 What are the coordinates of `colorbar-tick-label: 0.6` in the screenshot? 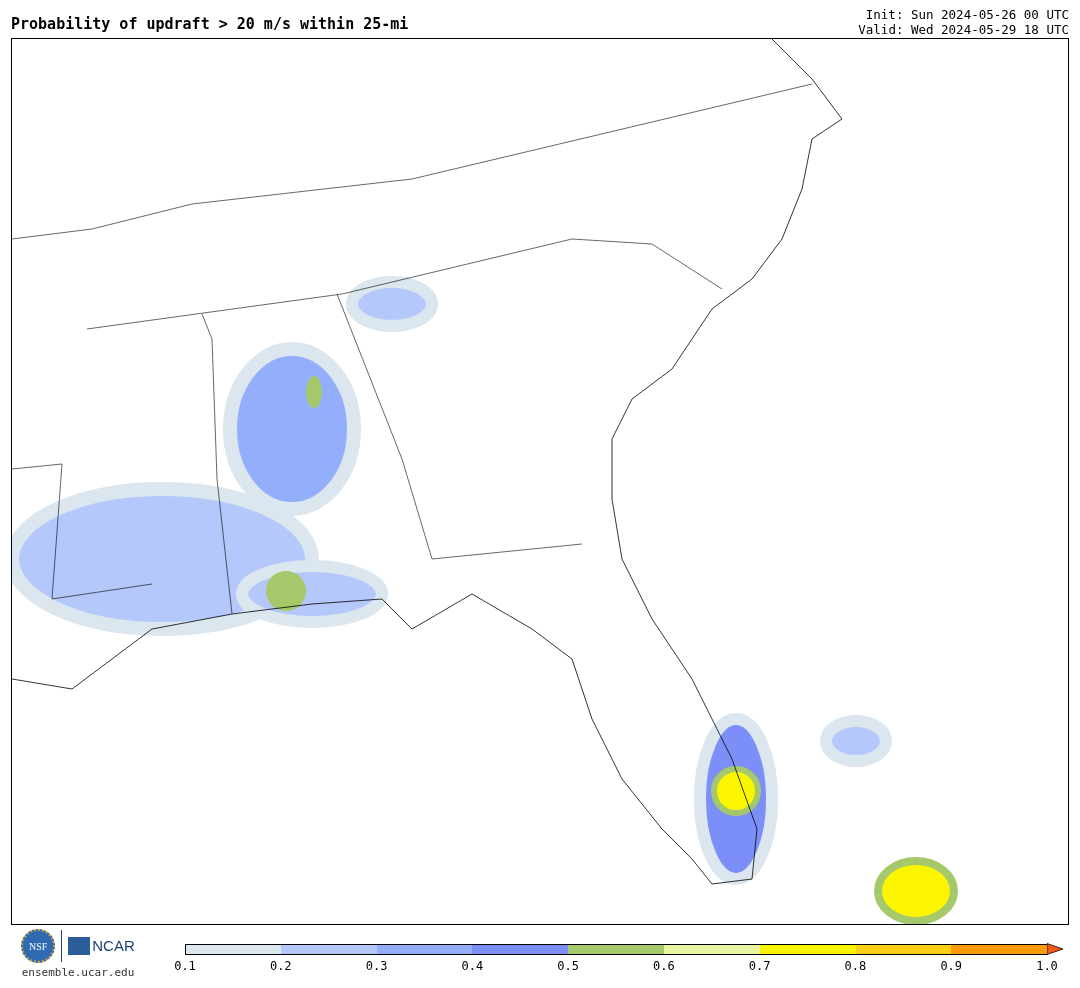 It's located at (664, 966).